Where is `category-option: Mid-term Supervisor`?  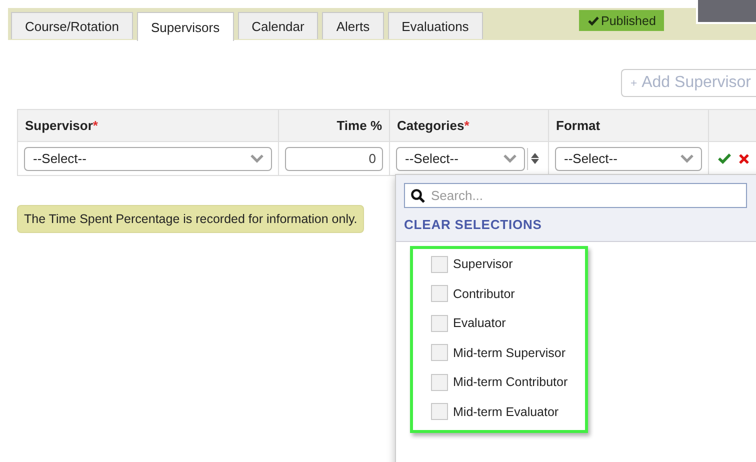 category-option: Mid-term Supervisor is located at coordinates (508, 352).